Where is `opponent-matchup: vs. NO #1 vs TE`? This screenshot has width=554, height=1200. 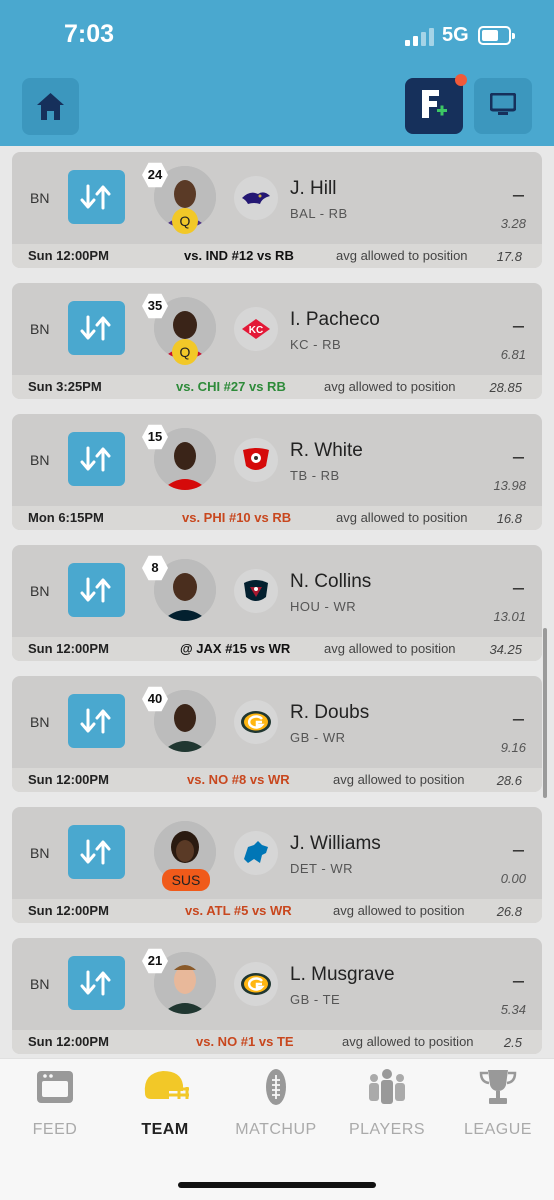
opponent-matchup: vs. NO #1 vs TE is located at coordinates (245, 1041).